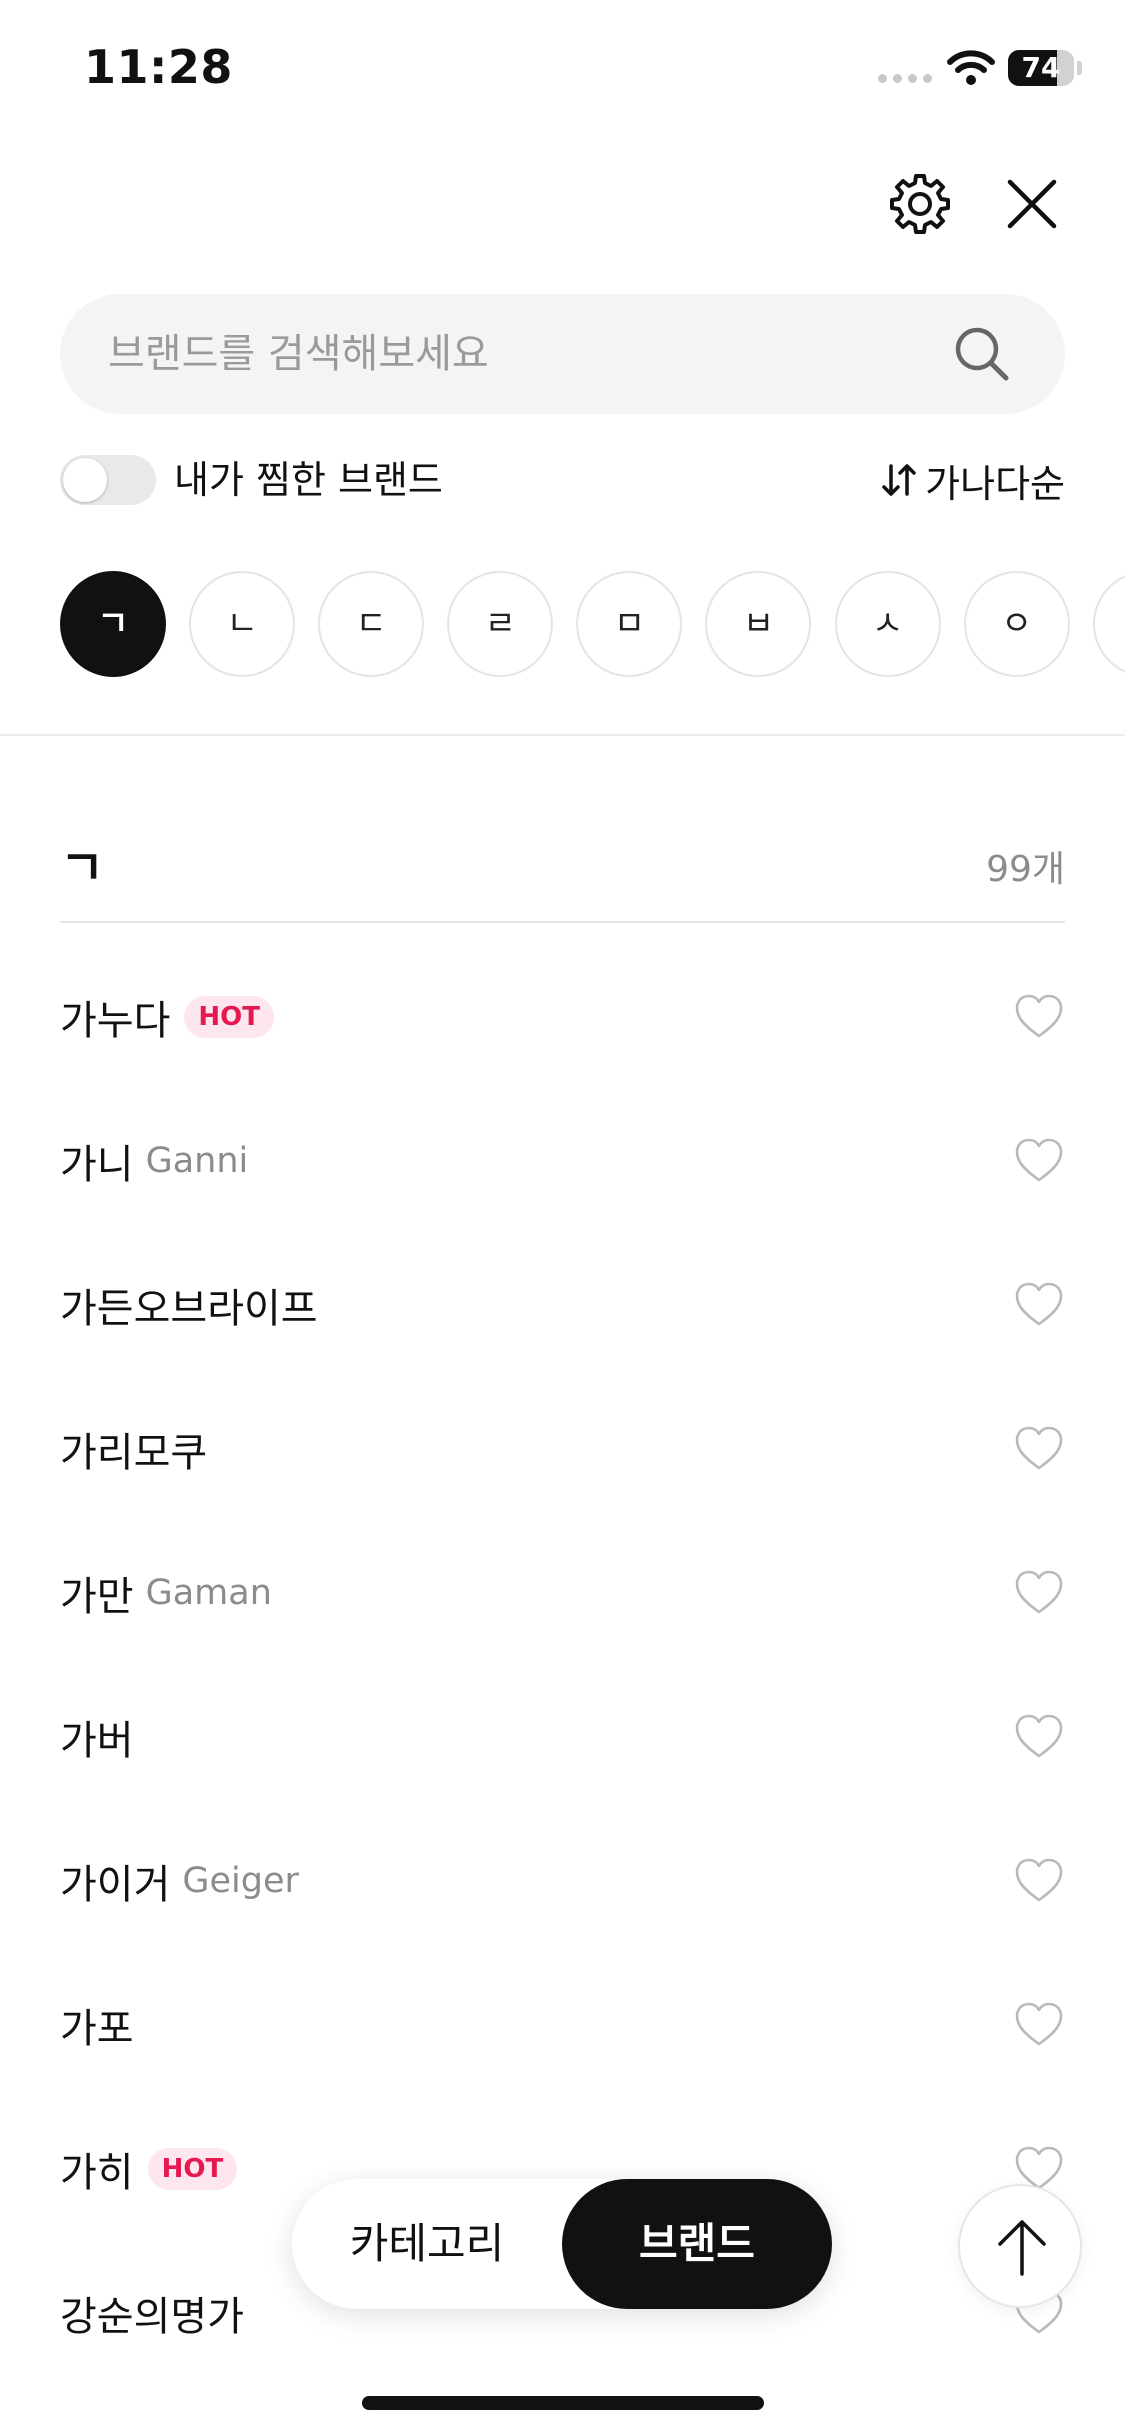  What do you see at coordinates (134, 1453) in the screenshot?
I see `brand-name: 가리모쿠` at bounding box center [134, 1453].